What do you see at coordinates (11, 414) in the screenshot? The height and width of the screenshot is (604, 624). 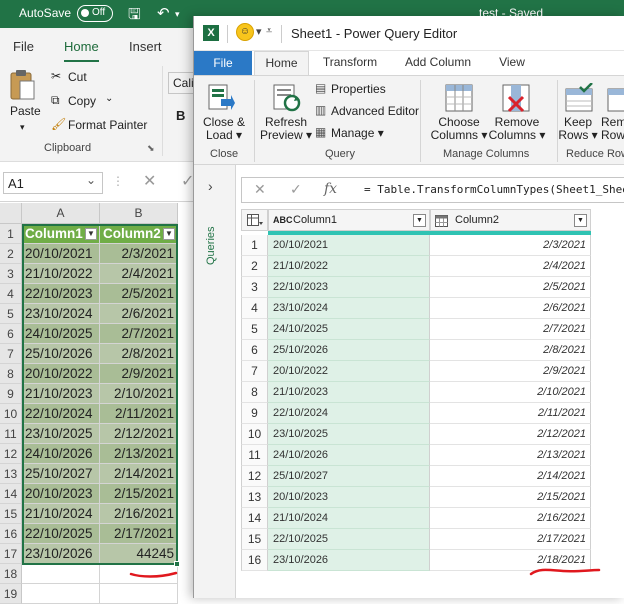 I see `row-header: 10` at bounding box center [11, 414].